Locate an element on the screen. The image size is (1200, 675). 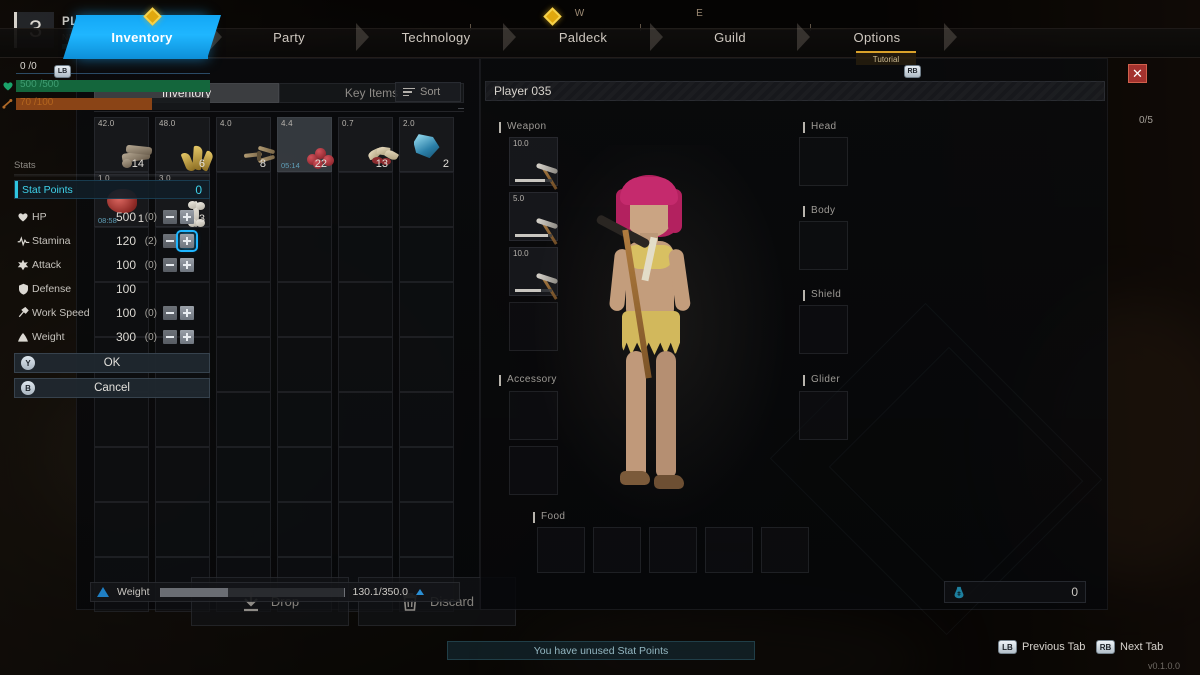
head-slot is located at coordinates (823, 161).